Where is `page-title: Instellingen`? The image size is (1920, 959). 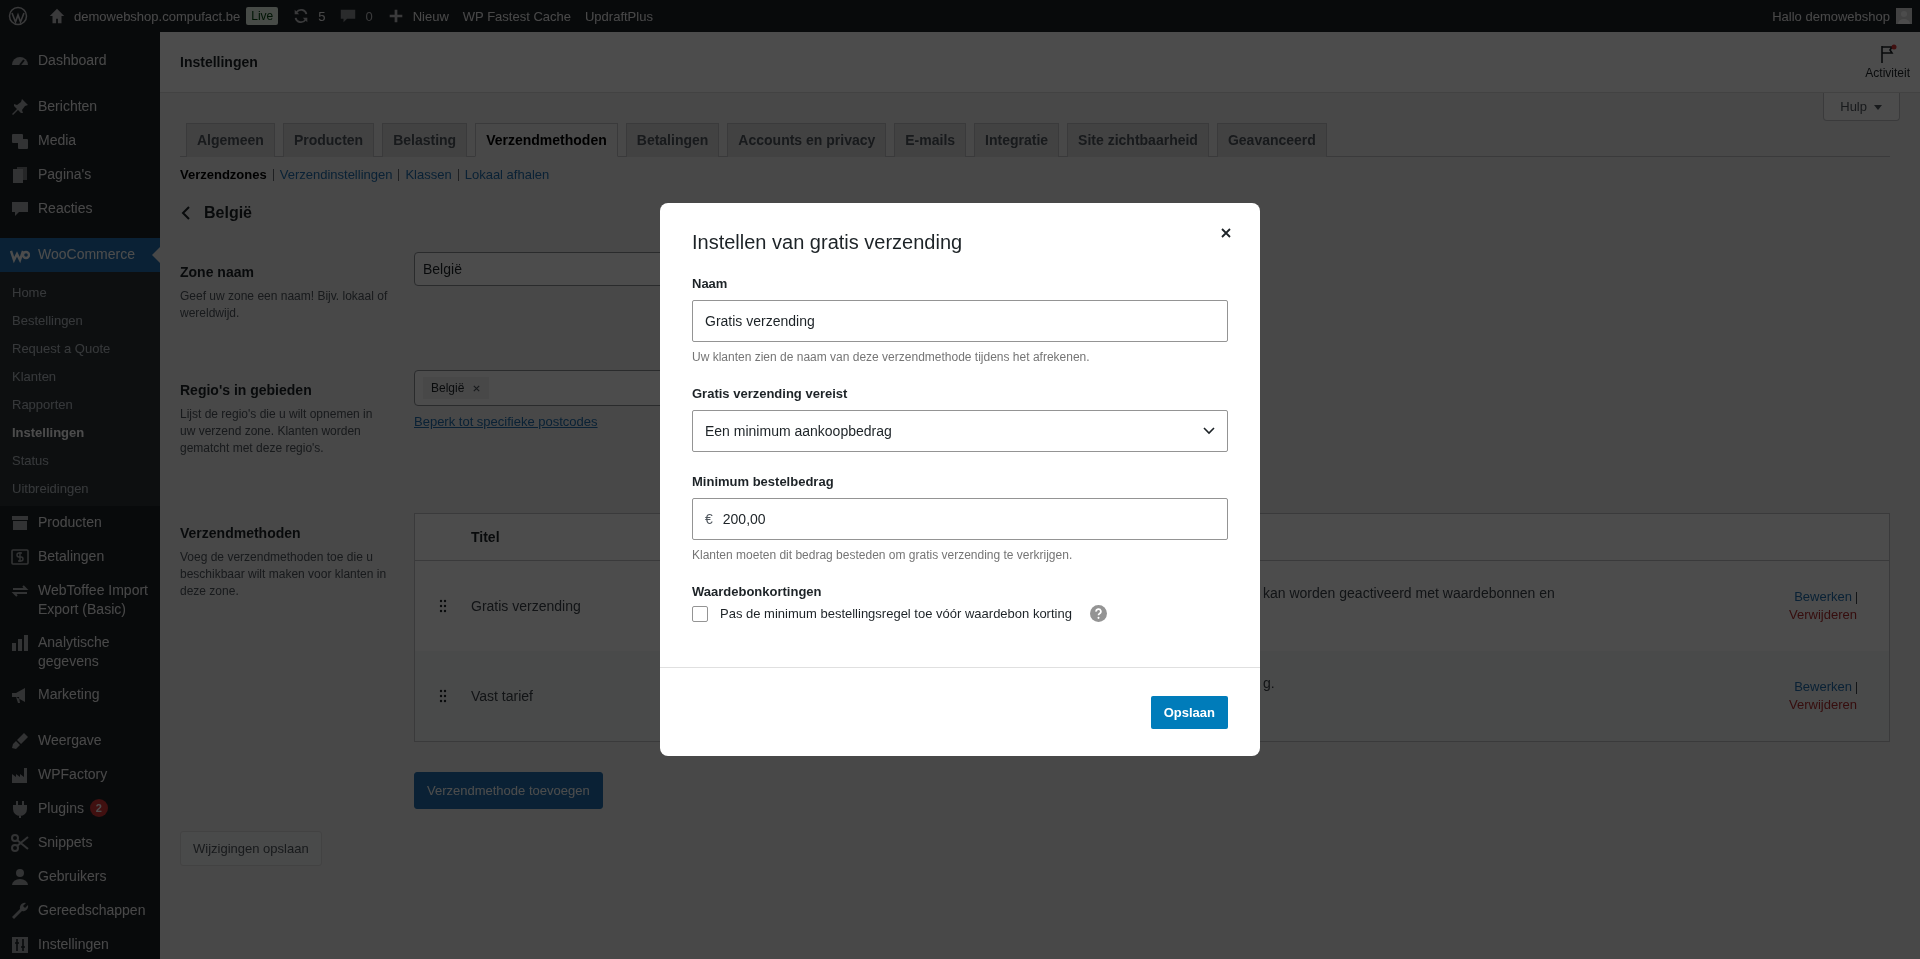
page-title: Instellingen is located at coordinates (219, 62).